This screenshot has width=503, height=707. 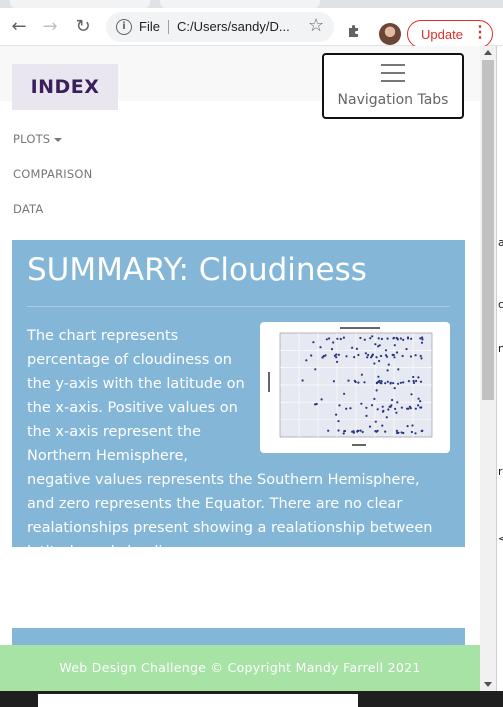 I want to click on extensions-puzzle-icon, so click(x=354, y=31).